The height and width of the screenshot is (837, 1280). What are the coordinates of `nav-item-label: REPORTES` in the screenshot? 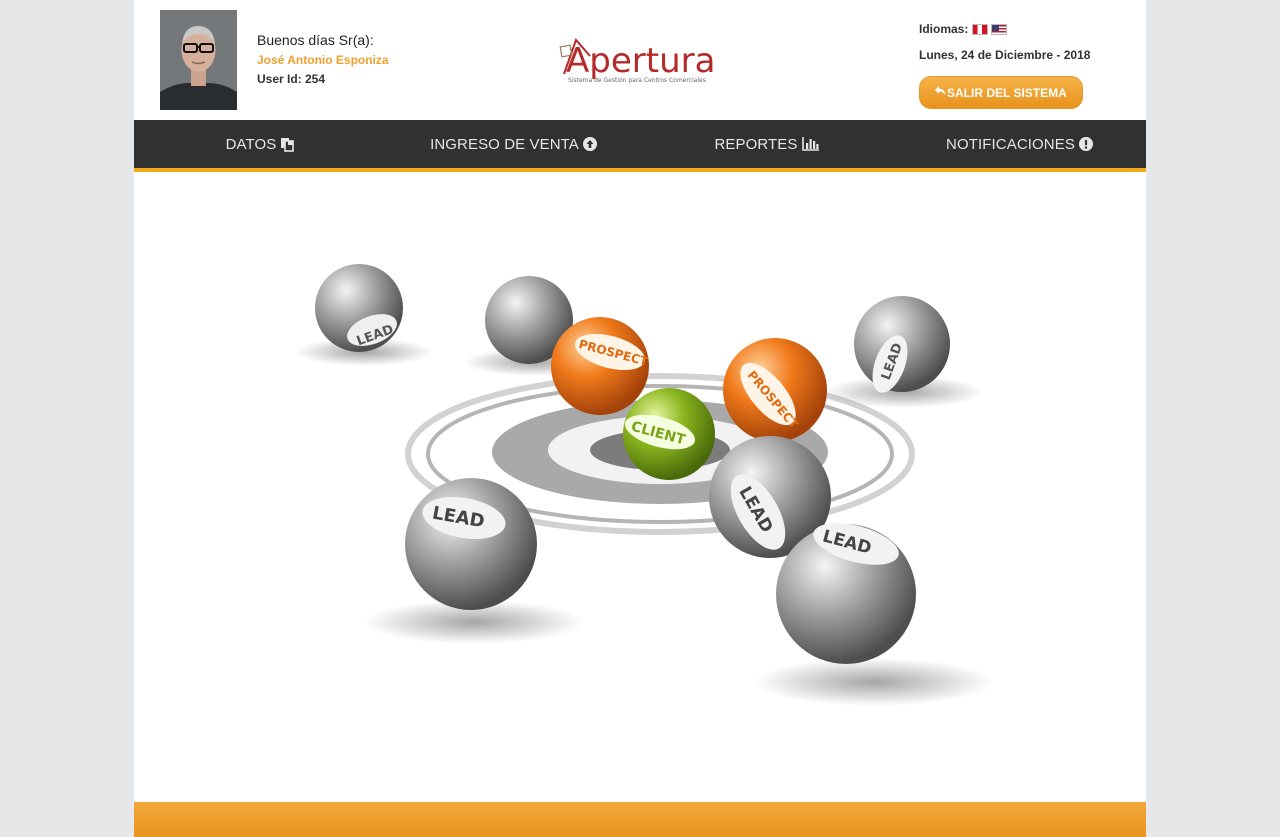 It's located at (756, 144).